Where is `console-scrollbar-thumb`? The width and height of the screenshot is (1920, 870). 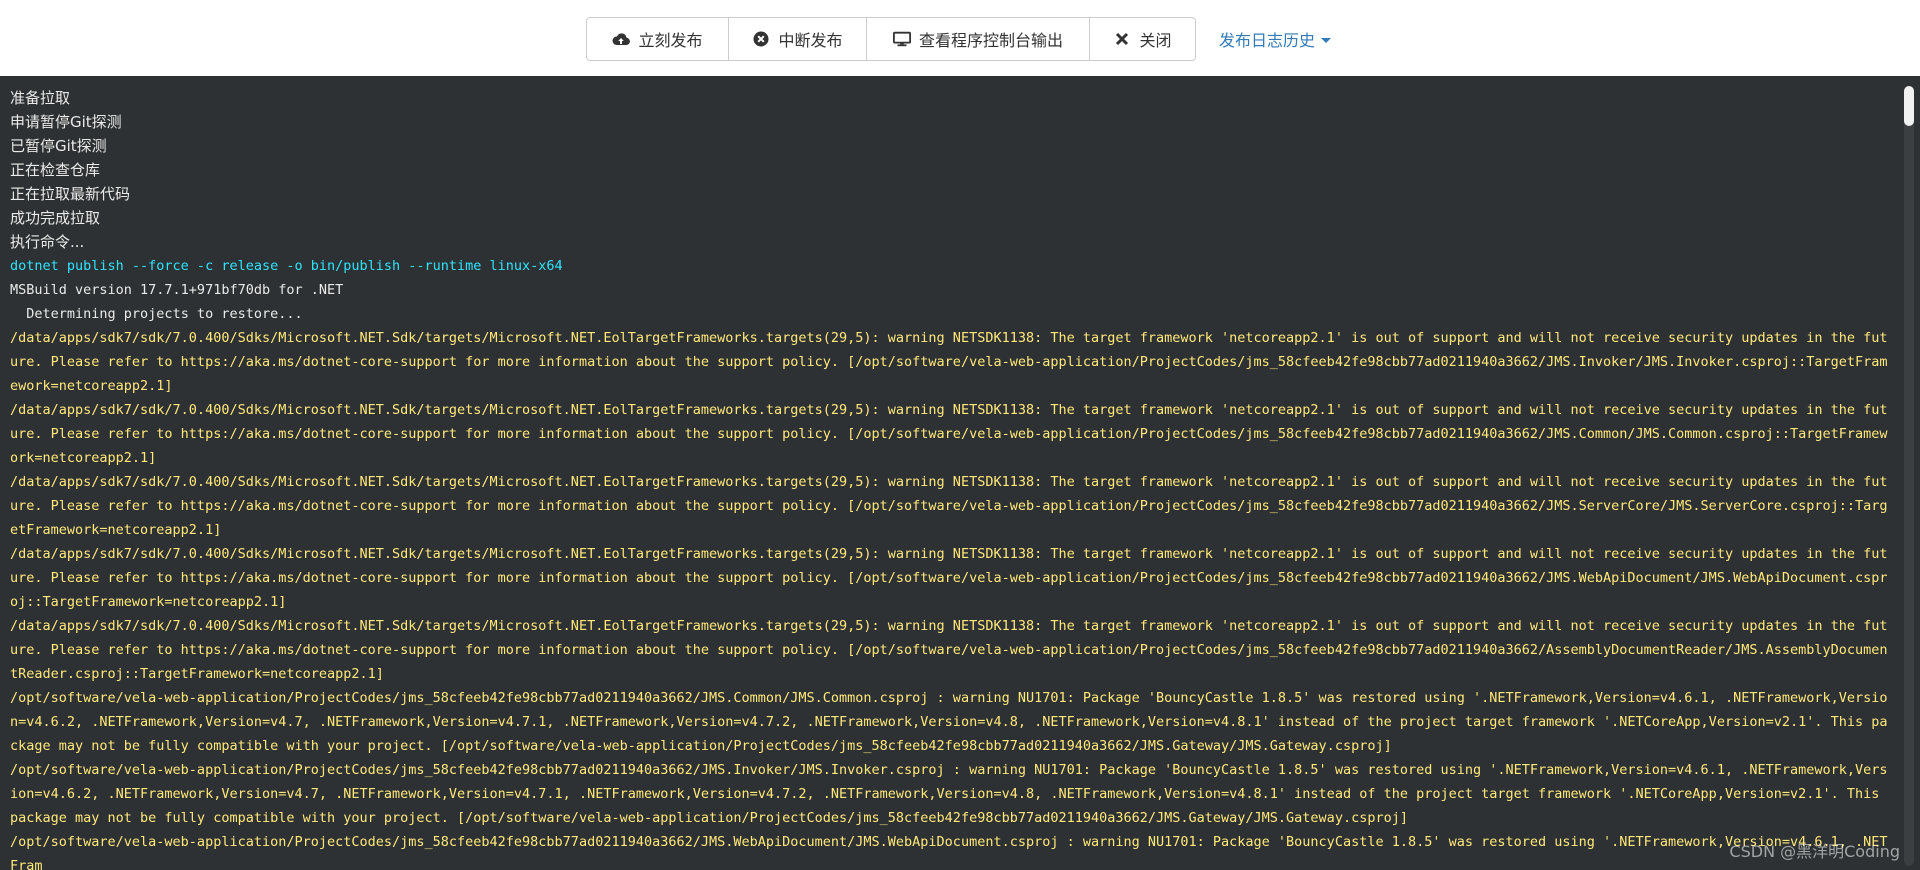 console-scrollbar-thumb is located at coordinates (1909, 106).